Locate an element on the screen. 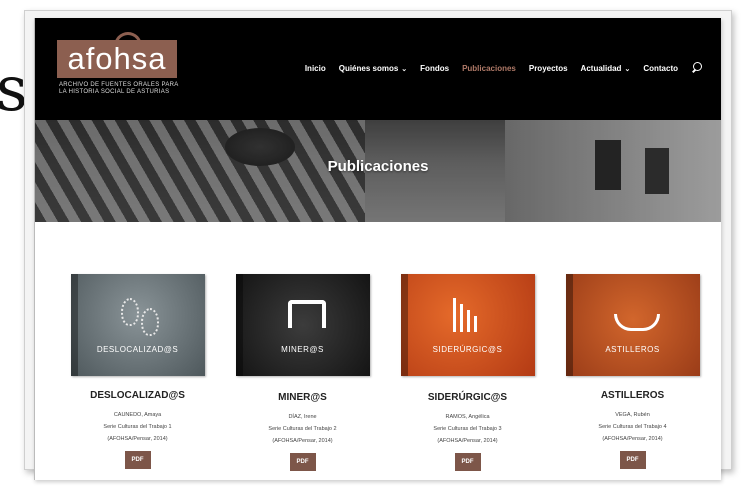  book-series: Serie Culturas del Trabajo 3 is located at coordinates (467, 429).